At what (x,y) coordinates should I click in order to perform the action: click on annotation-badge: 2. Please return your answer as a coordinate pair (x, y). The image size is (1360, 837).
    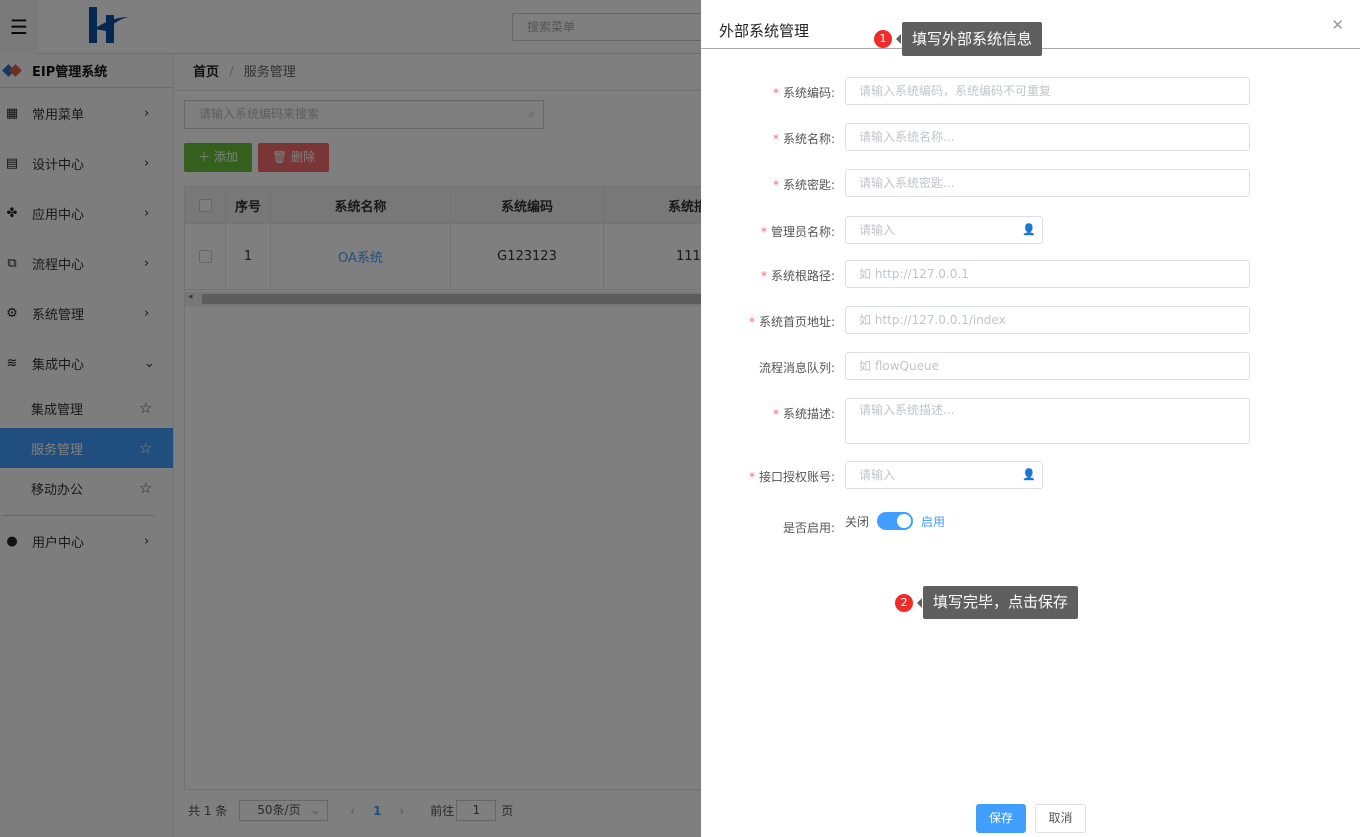
    Looking at the image, I should click on (904, 603).